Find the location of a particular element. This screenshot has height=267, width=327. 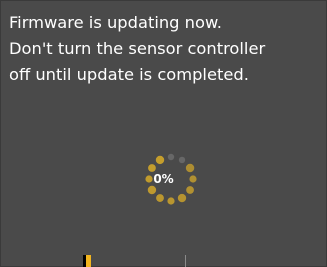

progress-indicator is located at coordinates (87, 261).